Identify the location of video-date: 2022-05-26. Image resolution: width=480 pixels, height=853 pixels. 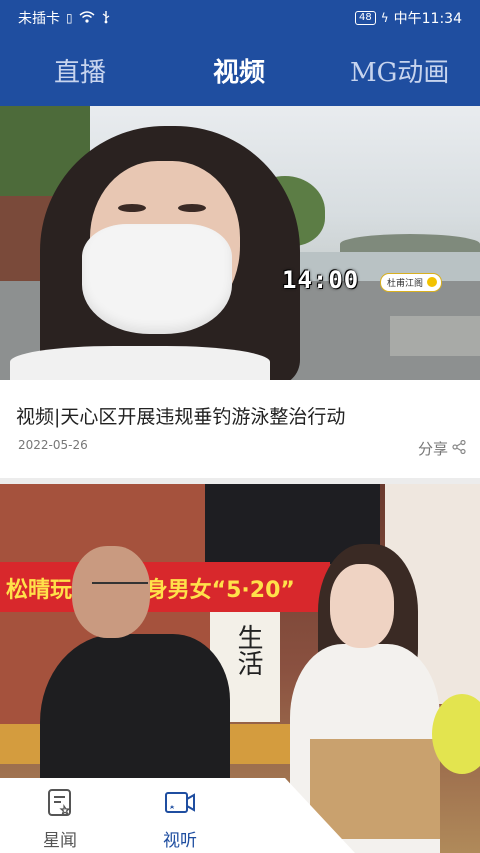
(53, 445).